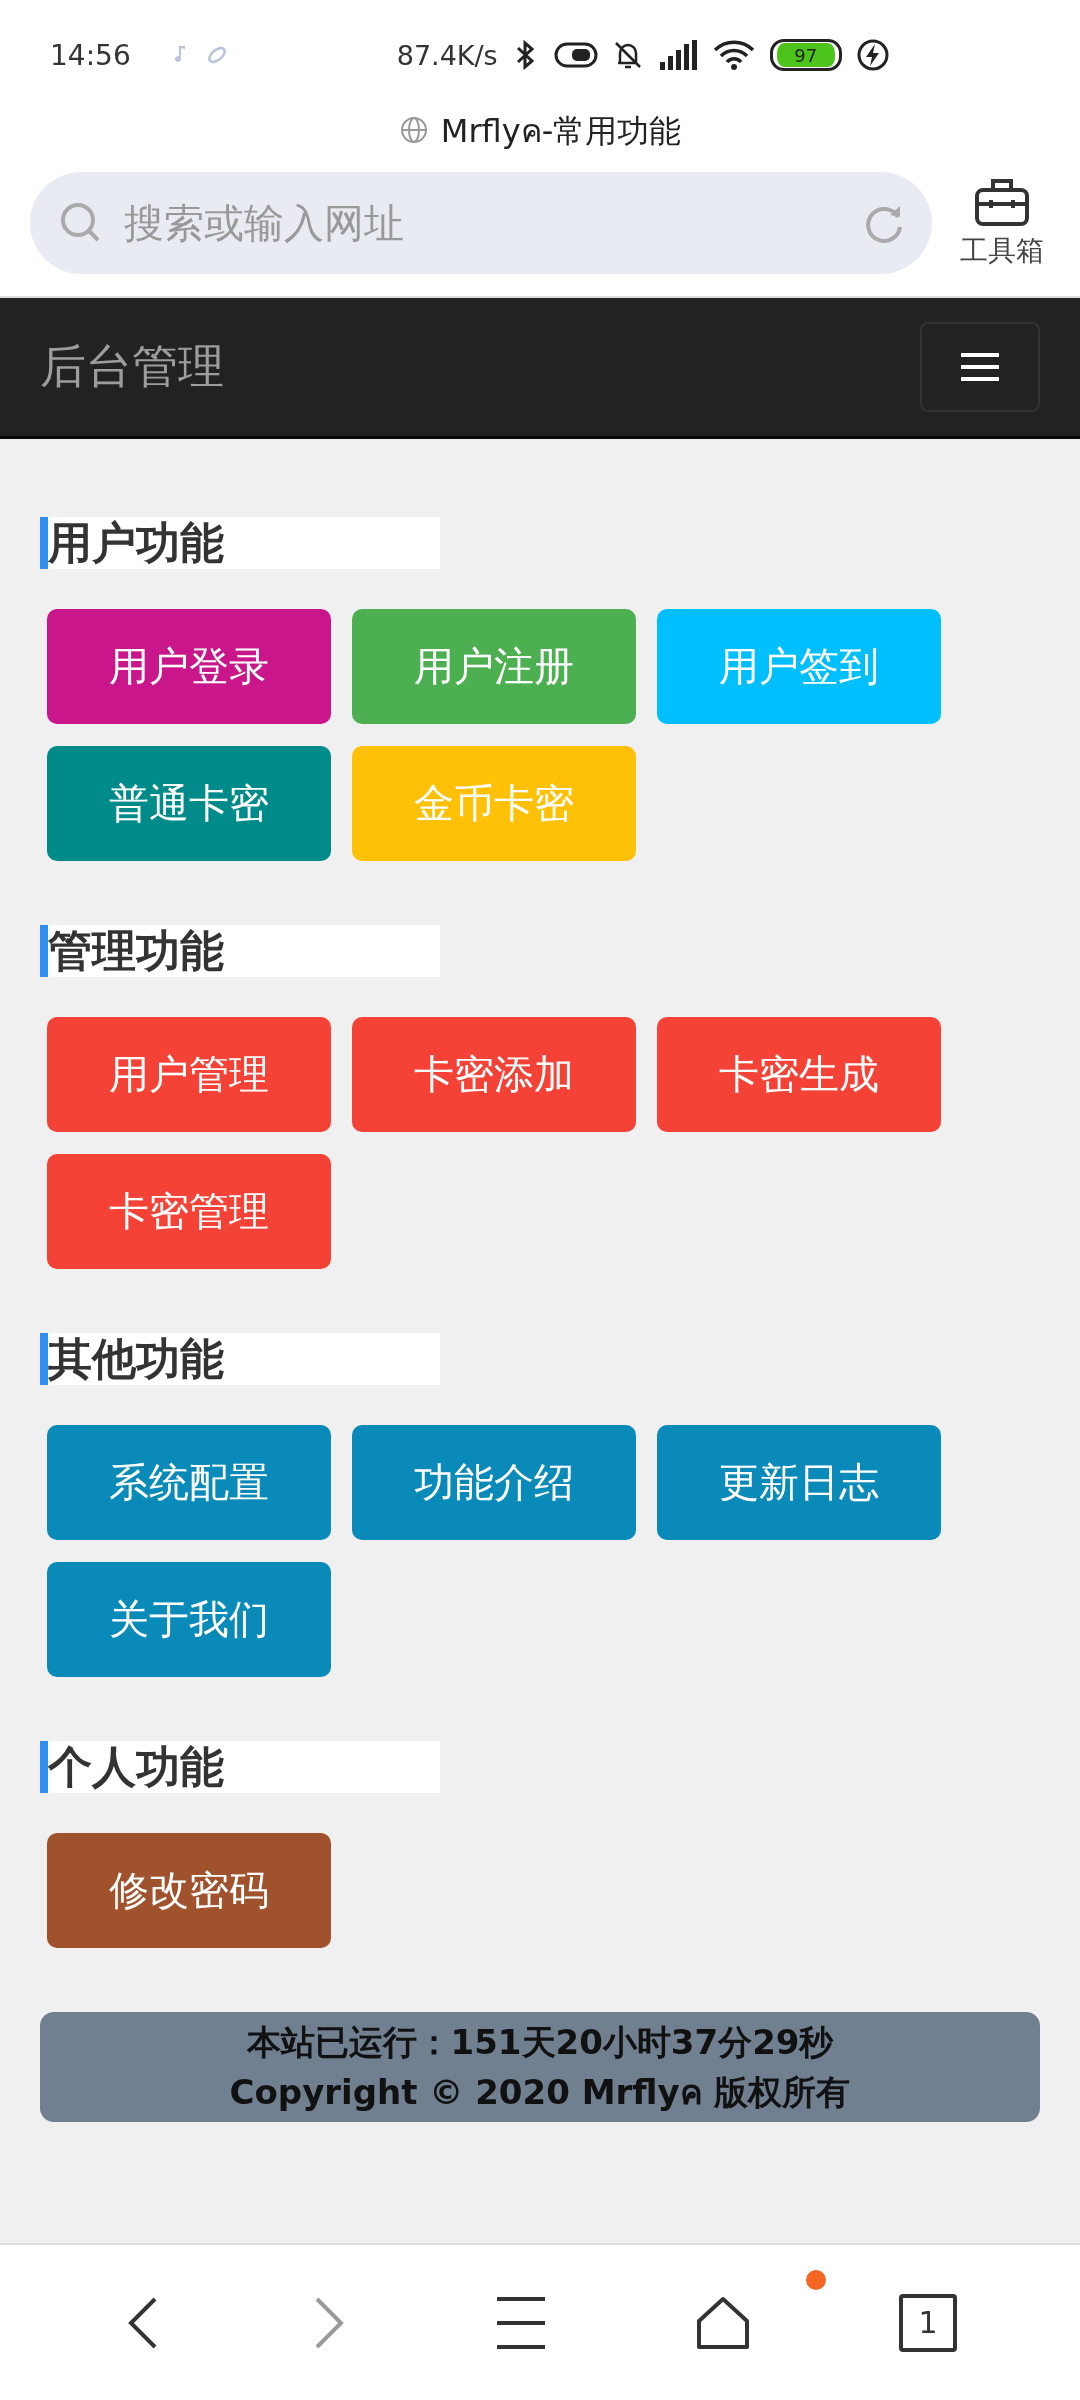 This screenshot has width=1080, height=2400. I want to click on globe-icon, so click(413, 130).